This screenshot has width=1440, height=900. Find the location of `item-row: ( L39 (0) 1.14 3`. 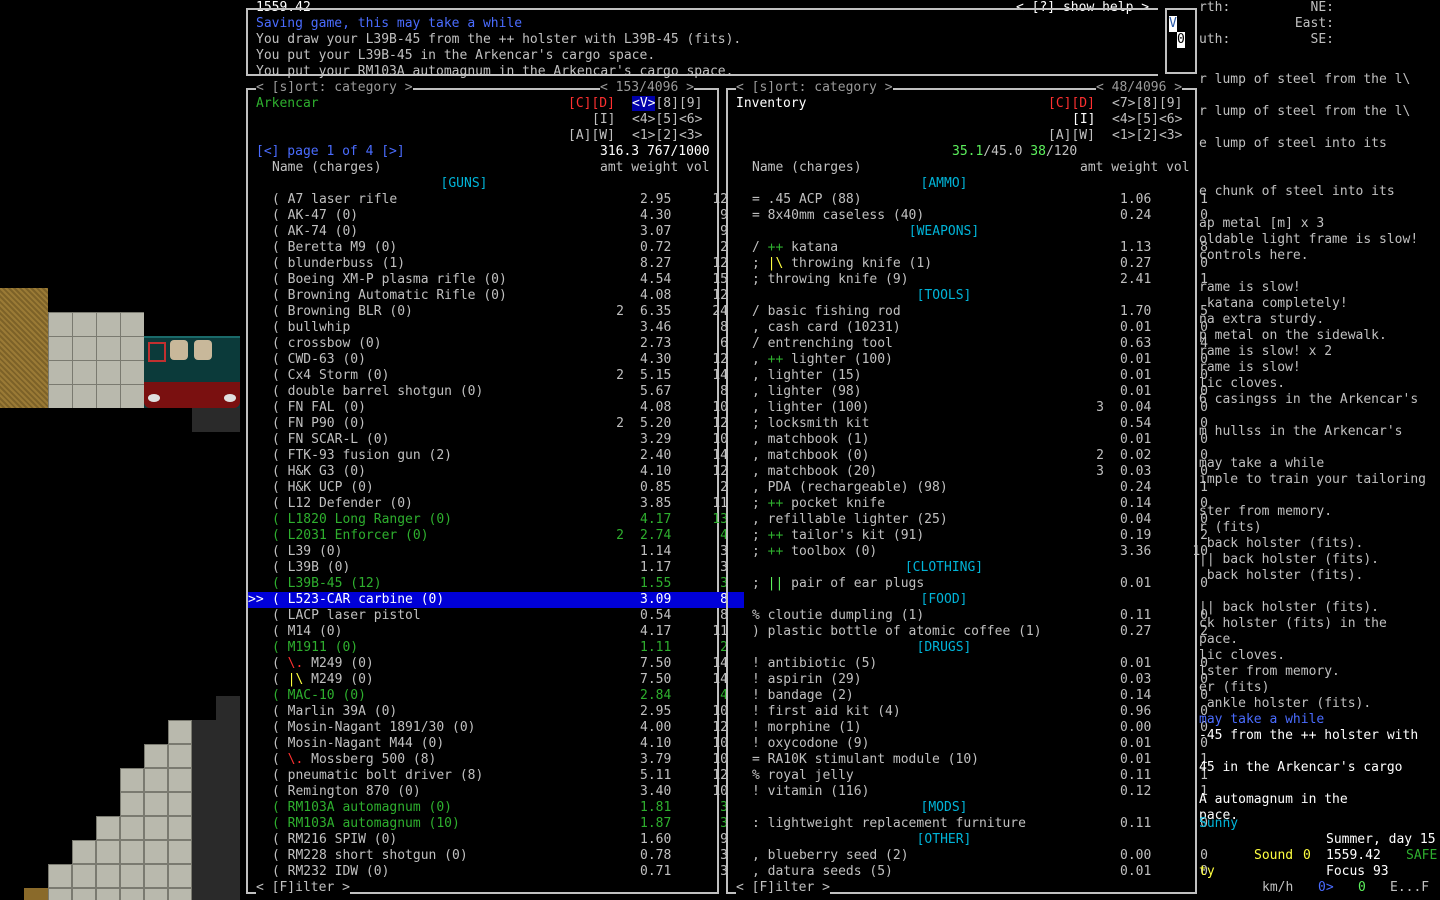

item-row: ( L39 (0) 1.14 3 is located at coordinates (496, 552).